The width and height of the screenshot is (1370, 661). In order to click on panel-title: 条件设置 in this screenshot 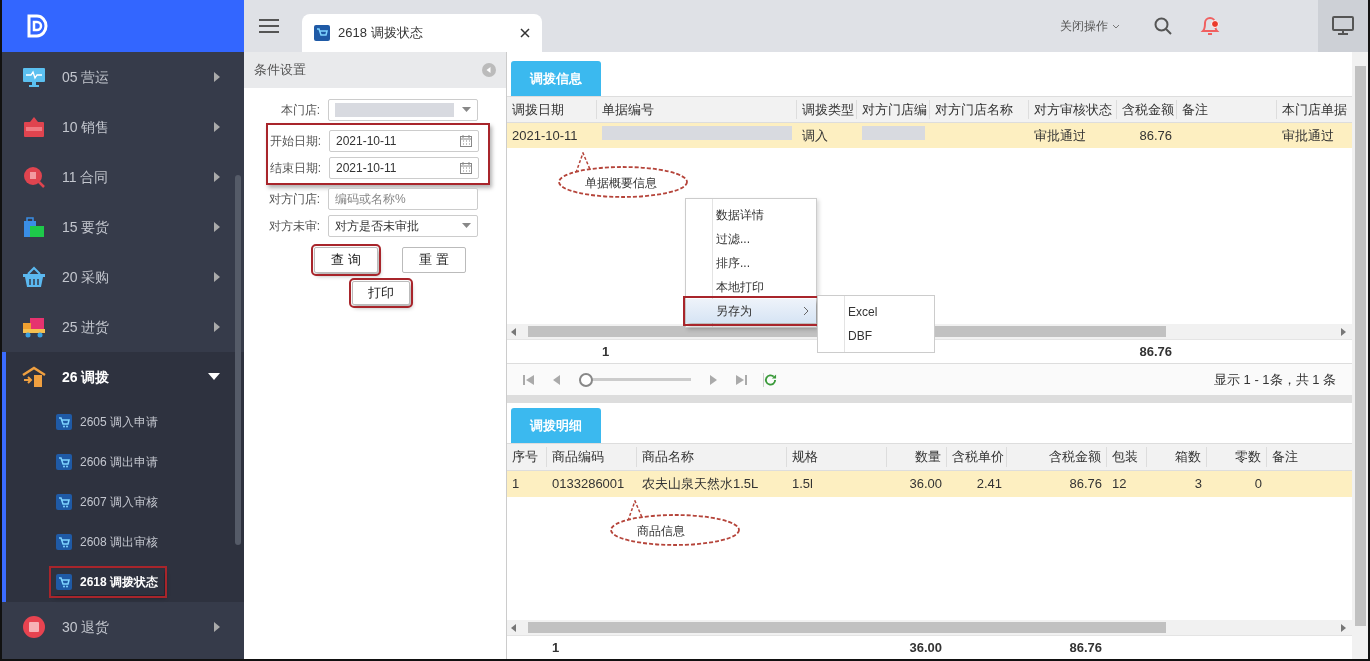, I will do `click(280, 70)`.